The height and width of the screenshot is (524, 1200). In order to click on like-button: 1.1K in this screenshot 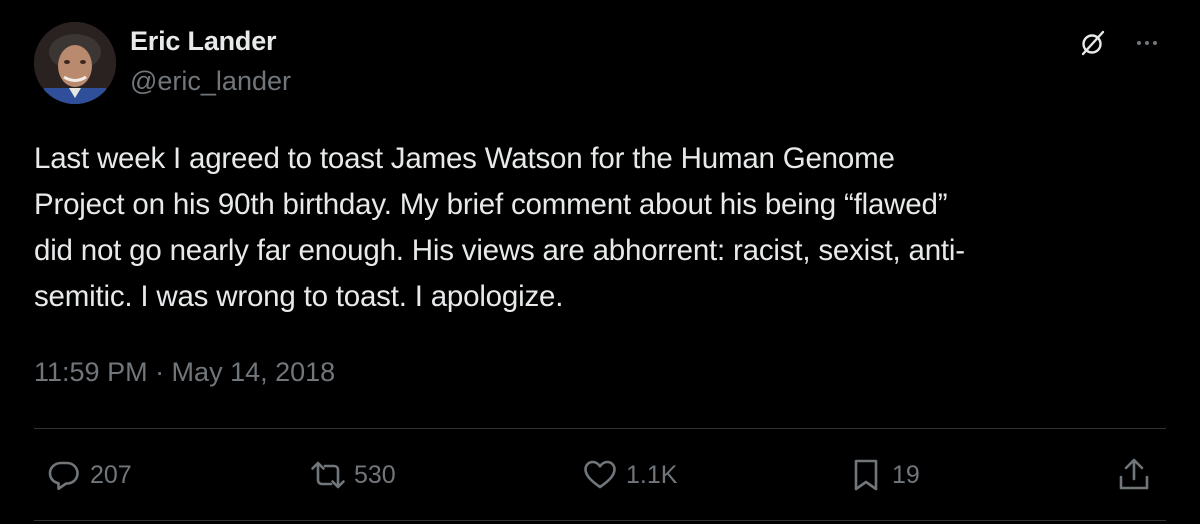, I will do `click(629, 475)`.